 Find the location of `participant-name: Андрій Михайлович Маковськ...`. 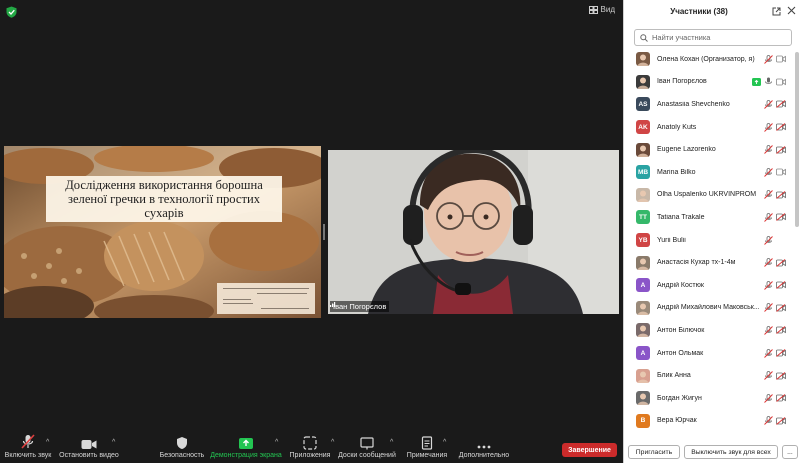

participant-name: Андрій Михайлович Маковськ... is located at coordinates (708, 308).